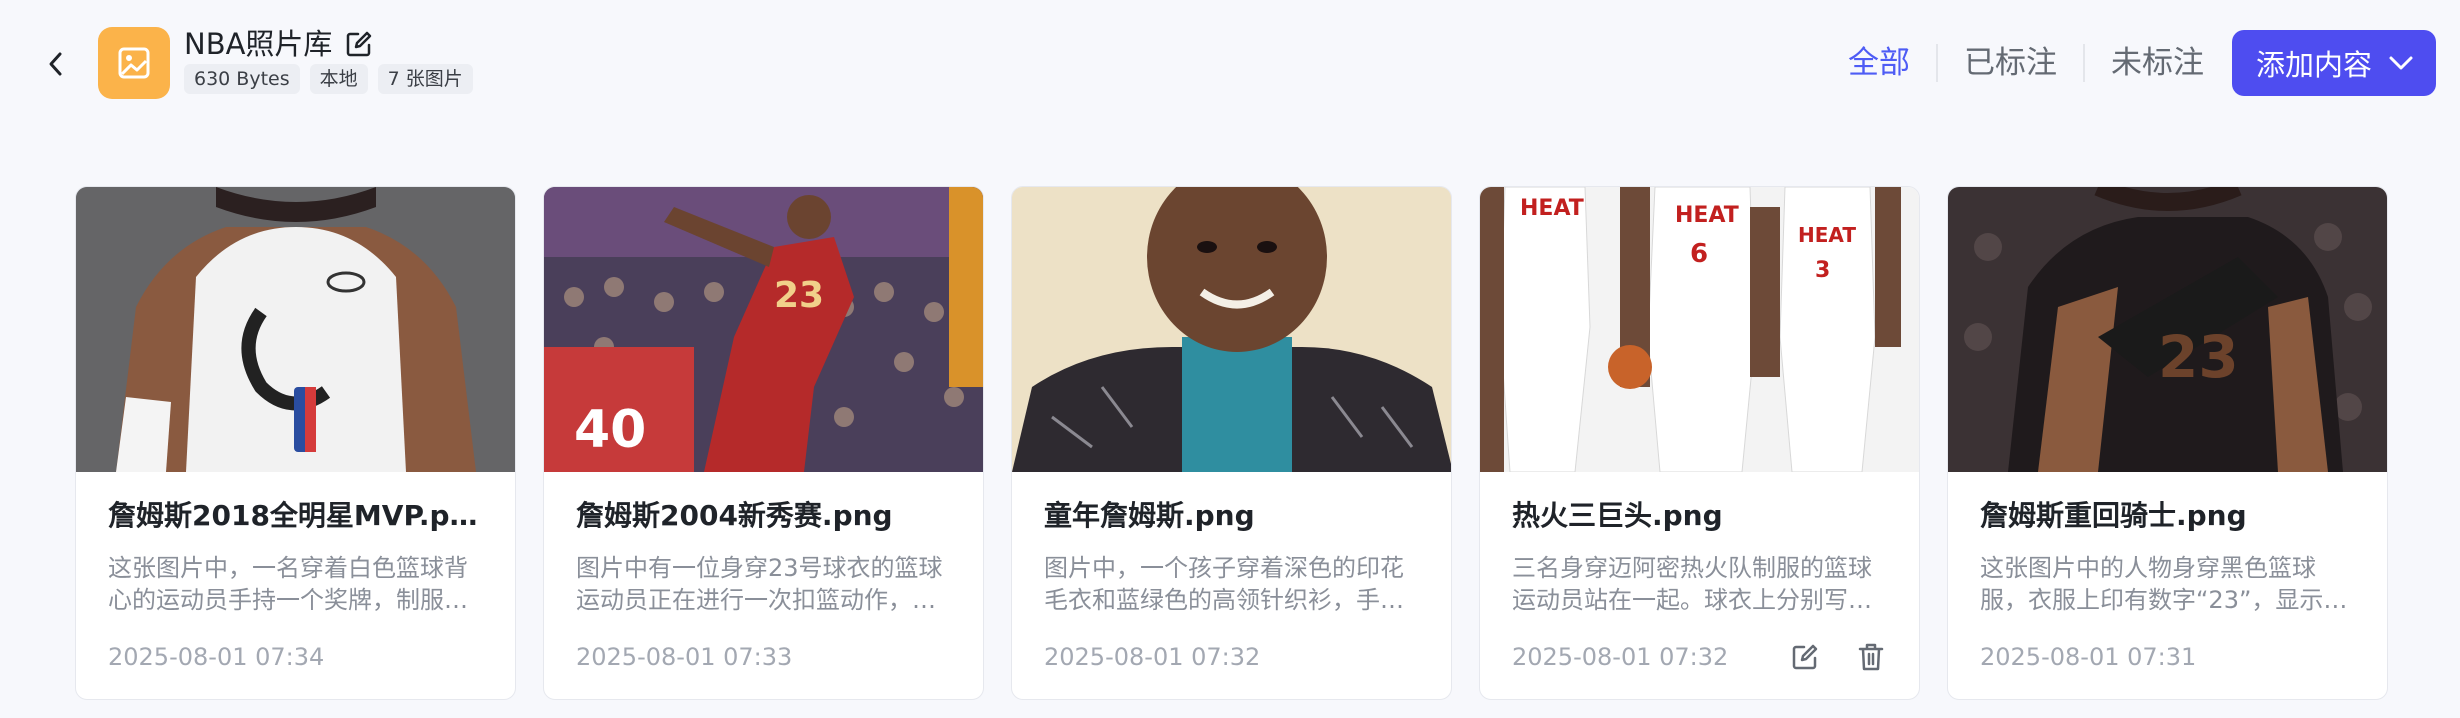  Describe the element at coordinates (2088, 657) in the screenshot. I see `card-date: 2025-08-01 07:31` at that location.